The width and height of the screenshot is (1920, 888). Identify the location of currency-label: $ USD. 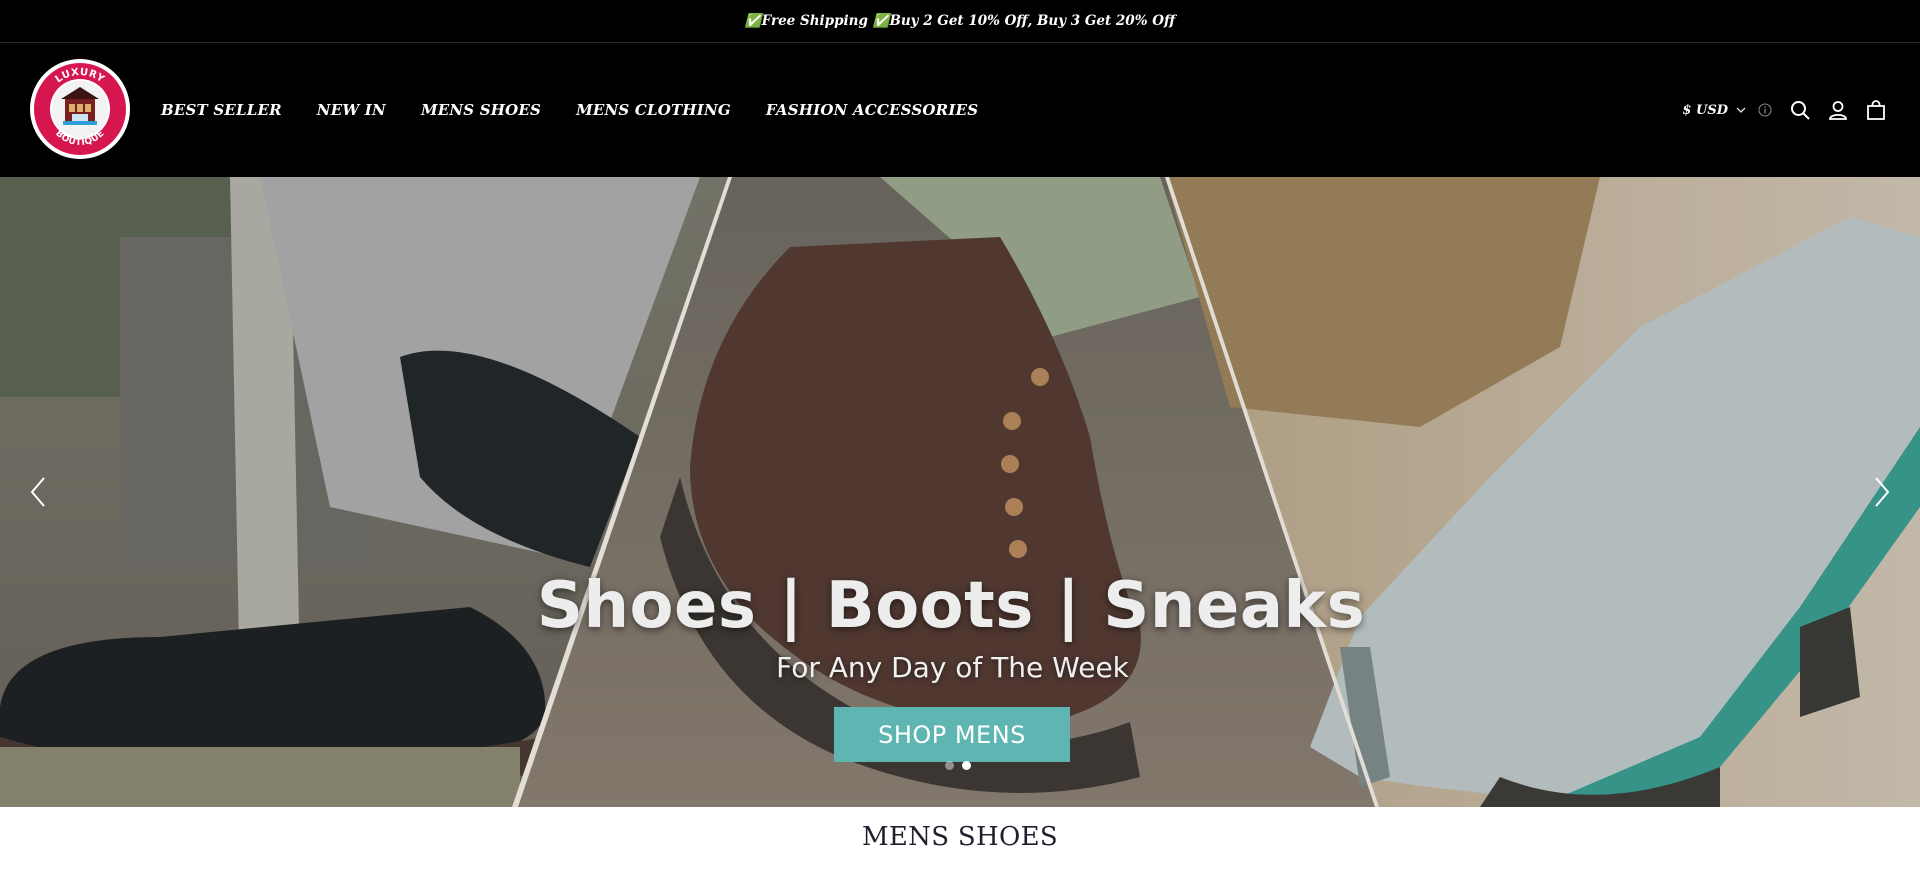
(1705, 110).